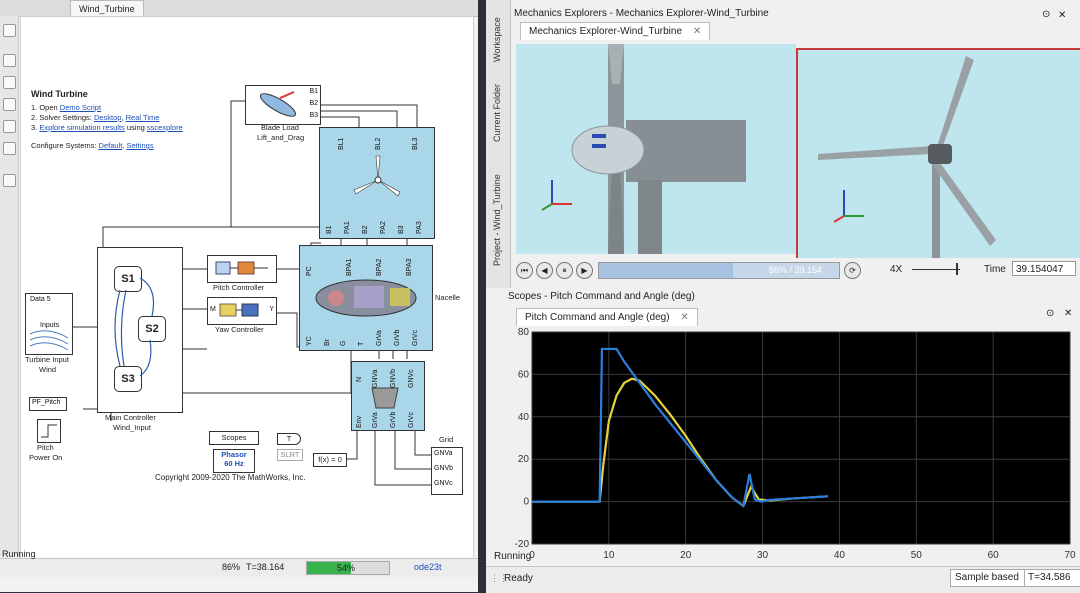 The width and height of the screenshot is (1080, 593). I want to click on scope-time: T=34.586, so click(1052, 578).